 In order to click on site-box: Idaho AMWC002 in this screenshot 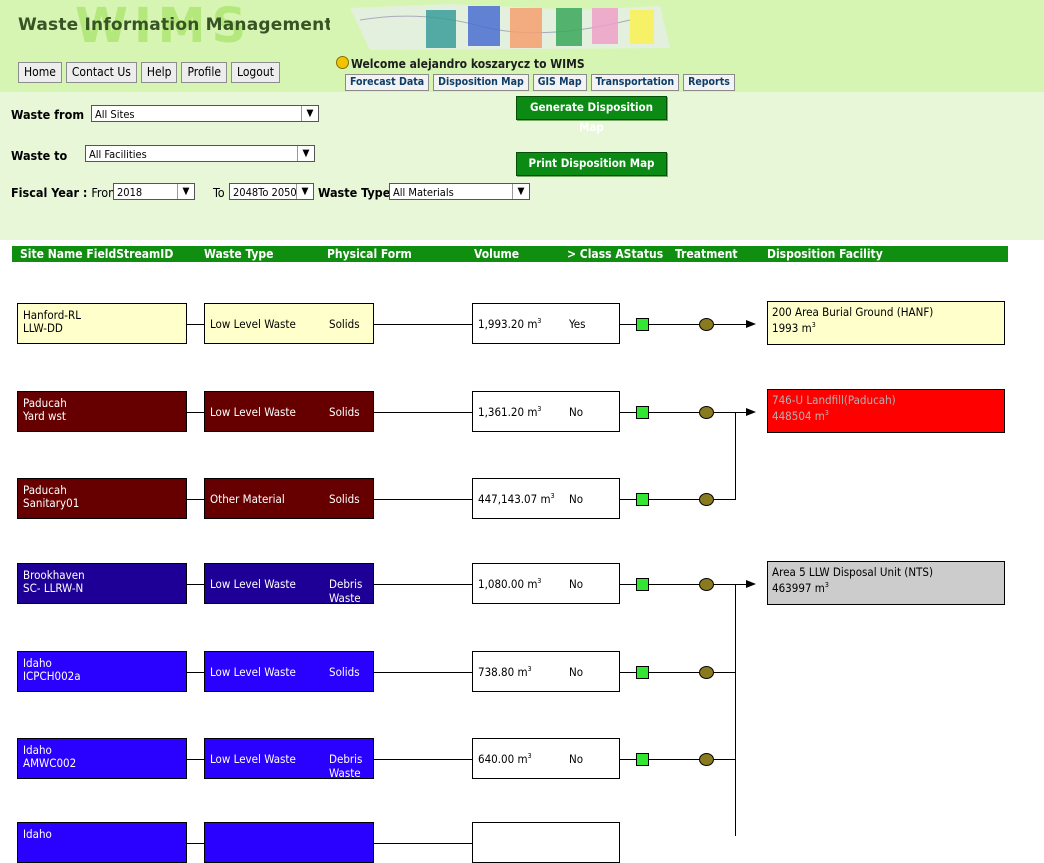, I will do `click(102, 758)`.